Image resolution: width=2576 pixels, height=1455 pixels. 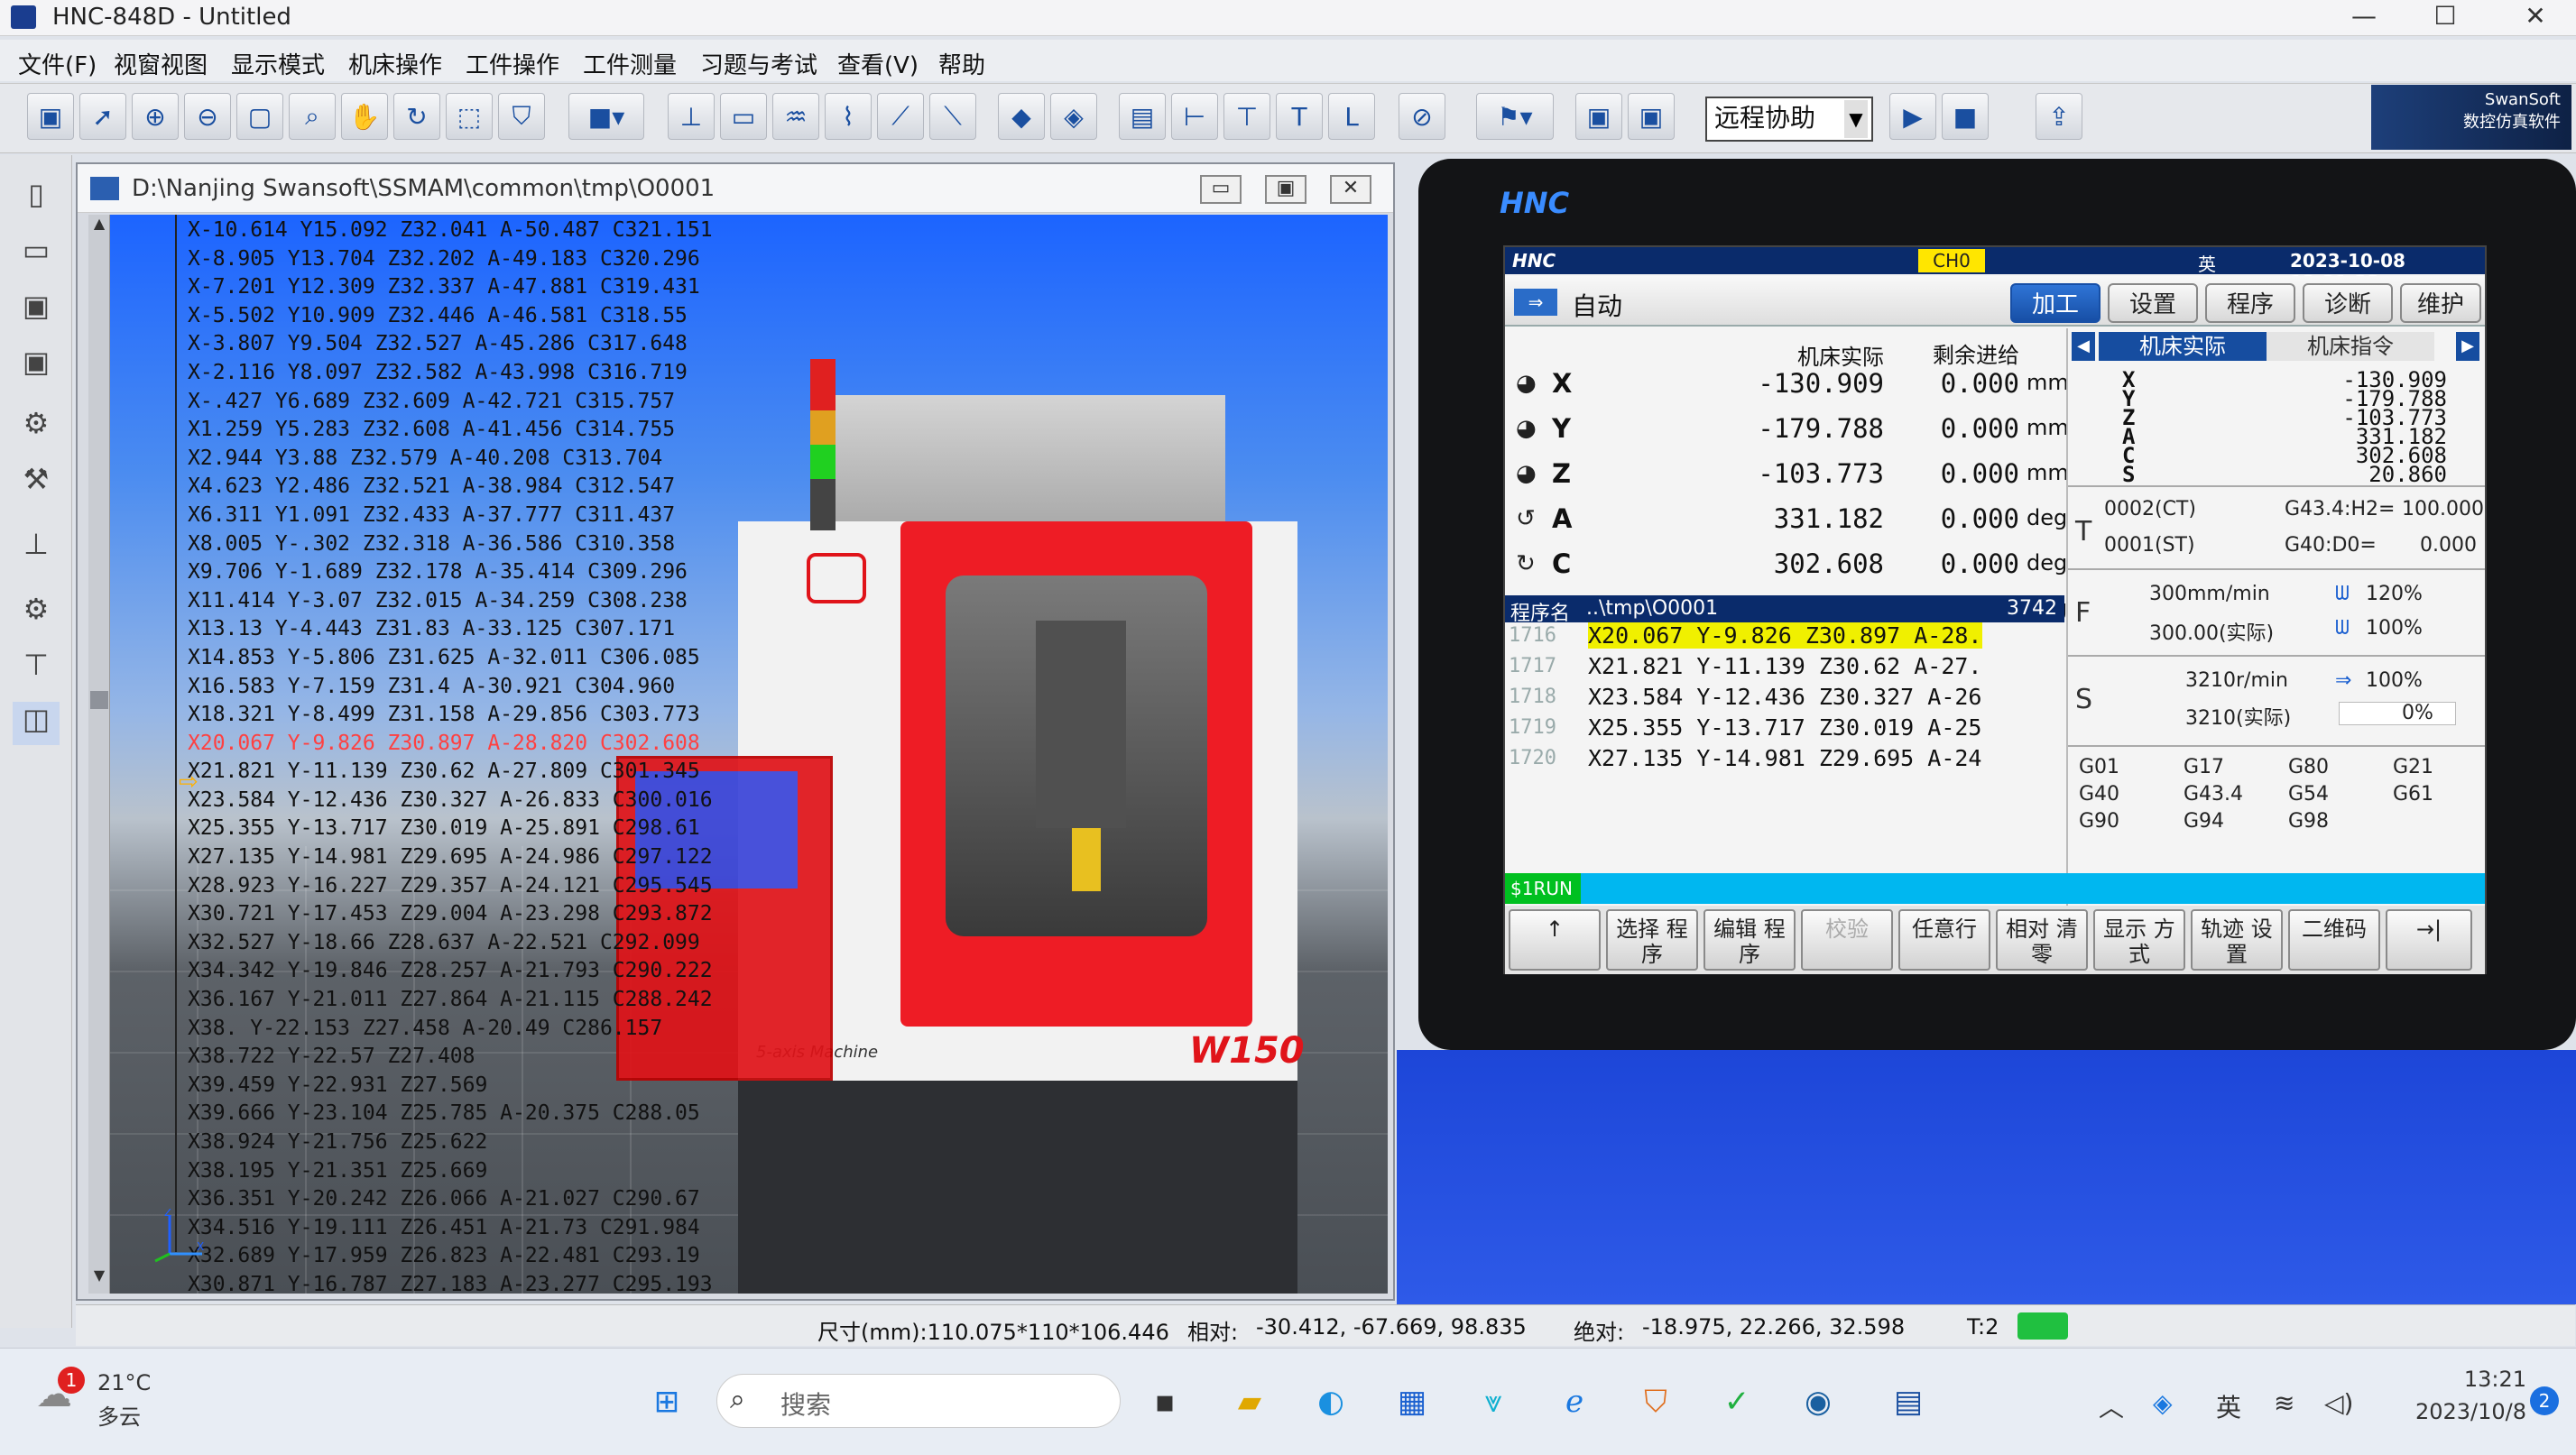 I want to click on measure-icon: ⊢, so click(x=1194, y=117).